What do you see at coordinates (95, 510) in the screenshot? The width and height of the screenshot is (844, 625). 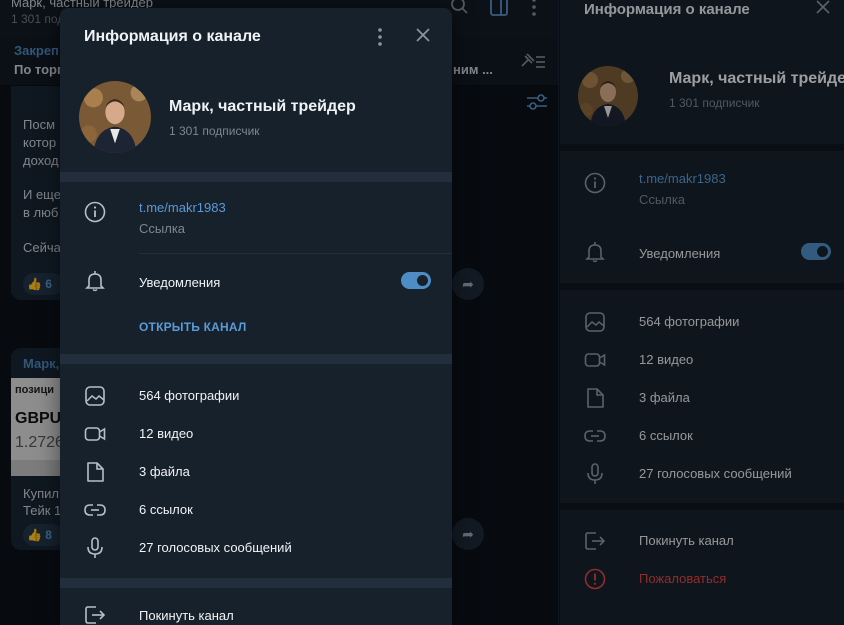 I see `link-icon` at bounding box center [95, 510].